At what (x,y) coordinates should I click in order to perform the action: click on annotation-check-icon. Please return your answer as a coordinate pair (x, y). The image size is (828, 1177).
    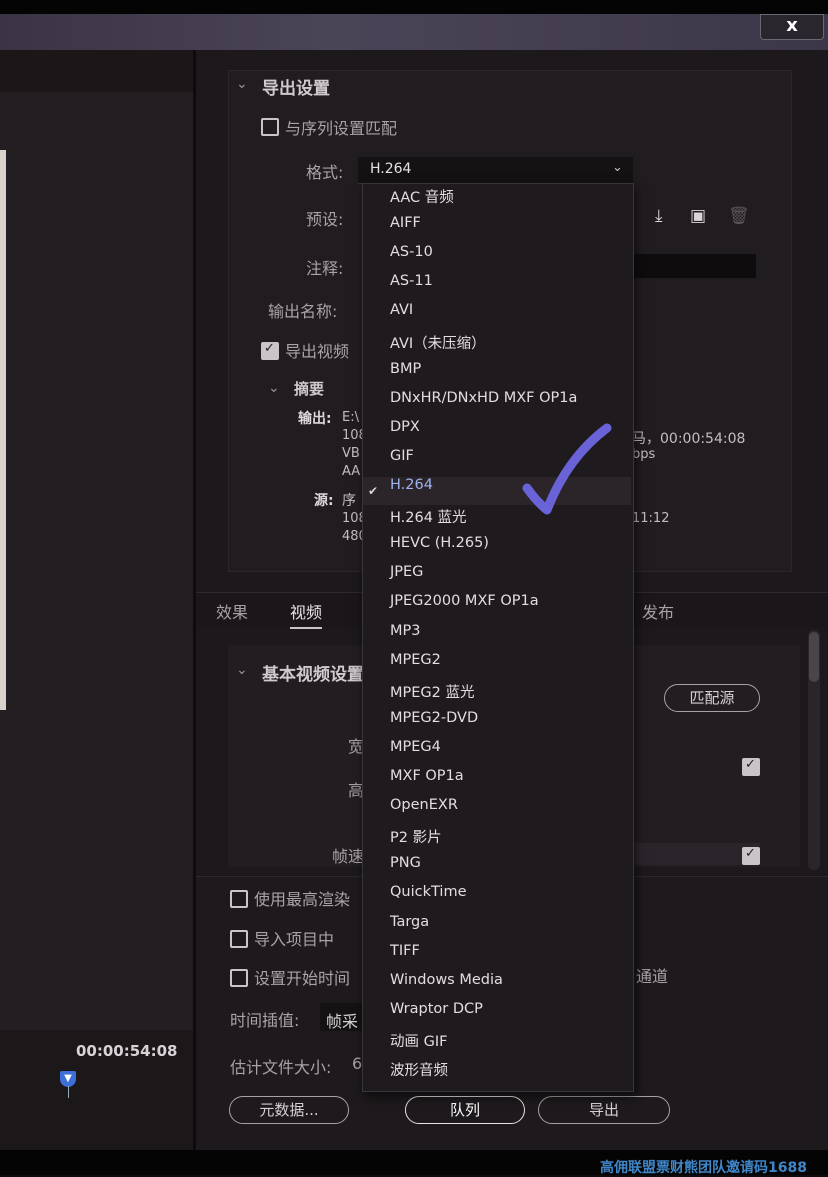
    Looking at the image, I should click on (567, 469).